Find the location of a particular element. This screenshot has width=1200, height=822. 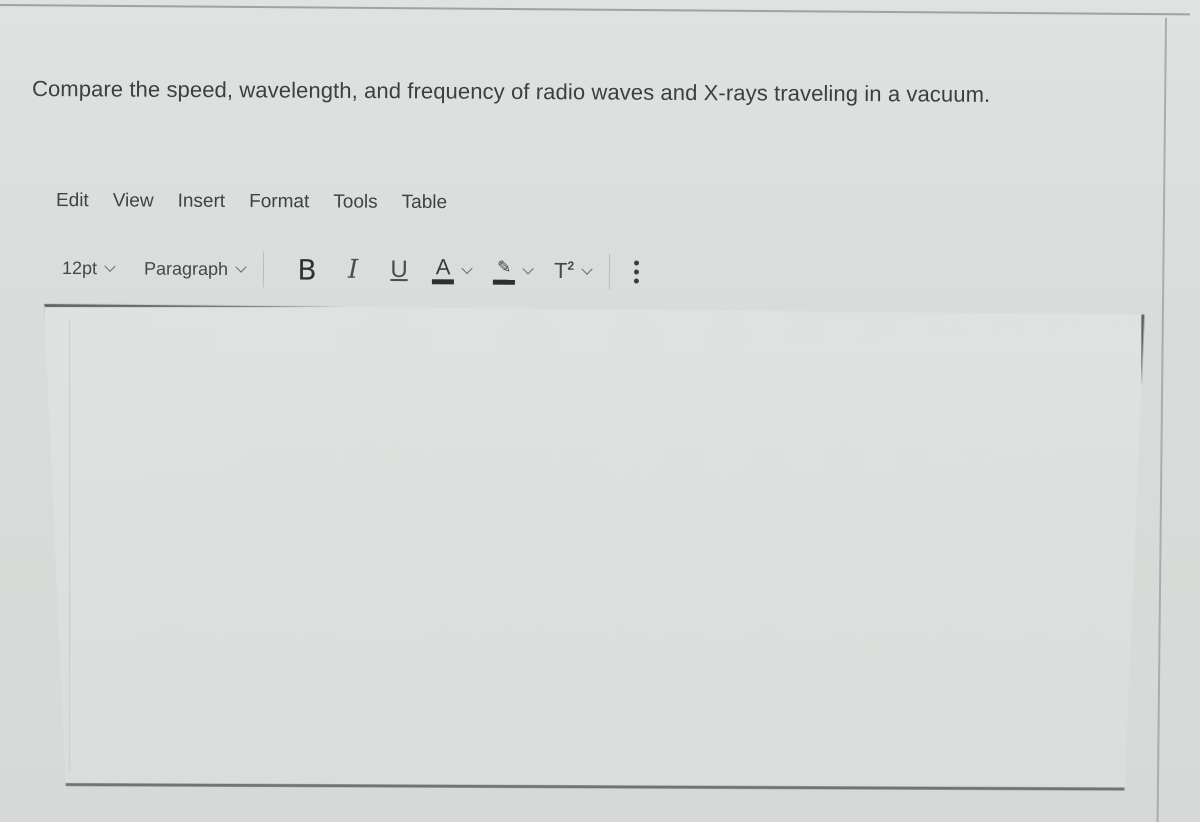

superscript-button: T2 is located at coordinates (573, 271).